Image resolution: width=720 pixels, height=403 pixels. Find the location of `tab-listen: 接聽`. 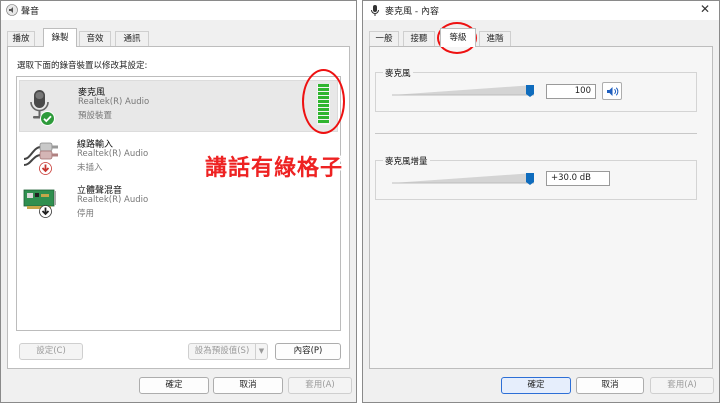

tab-listen: 接聽 is located at coordinates (419, 38).